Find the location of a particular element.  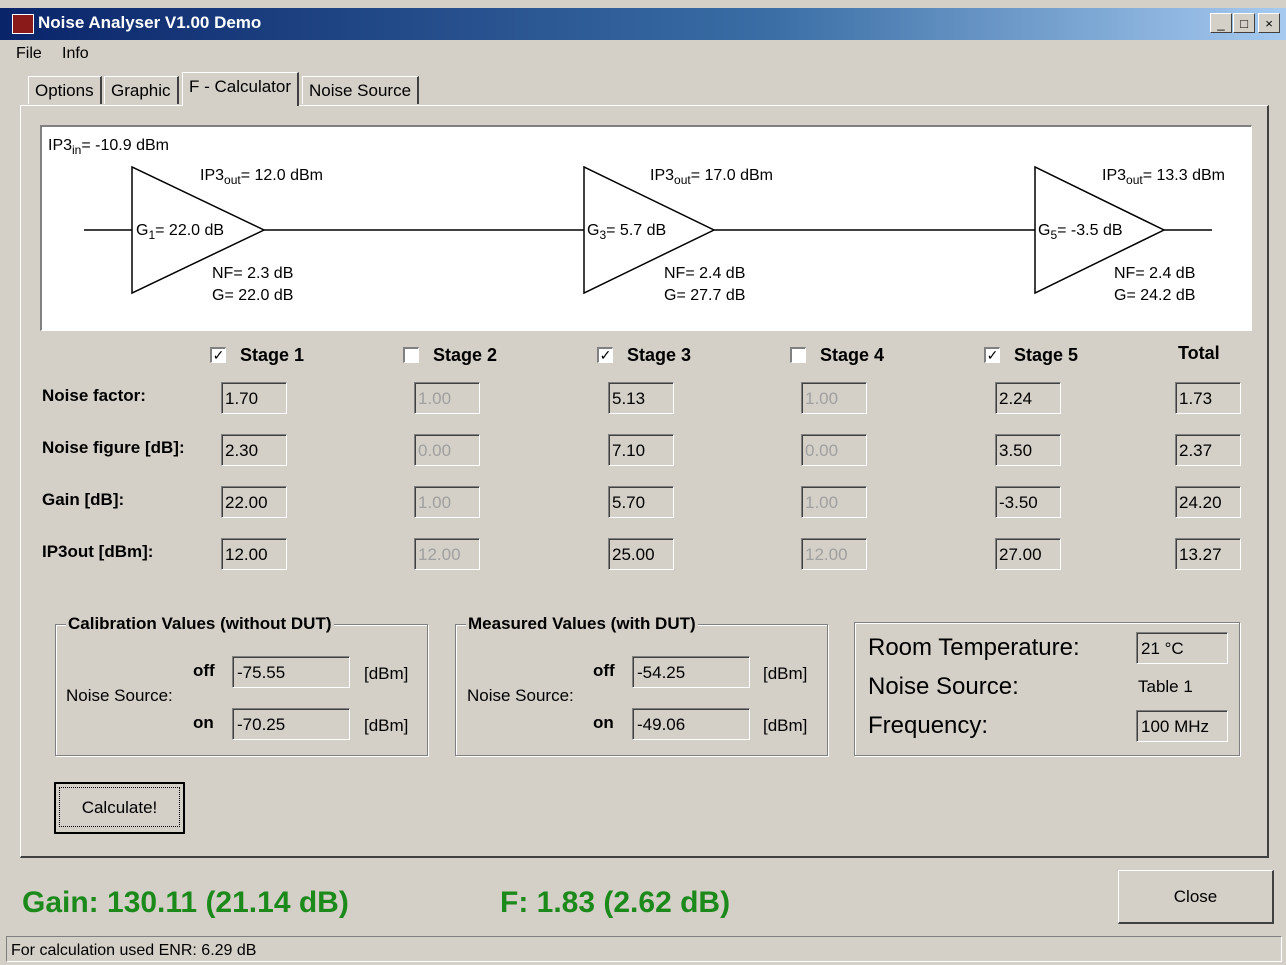

ip3out-stage4: 12.00 is located at coordinates (834, 554).